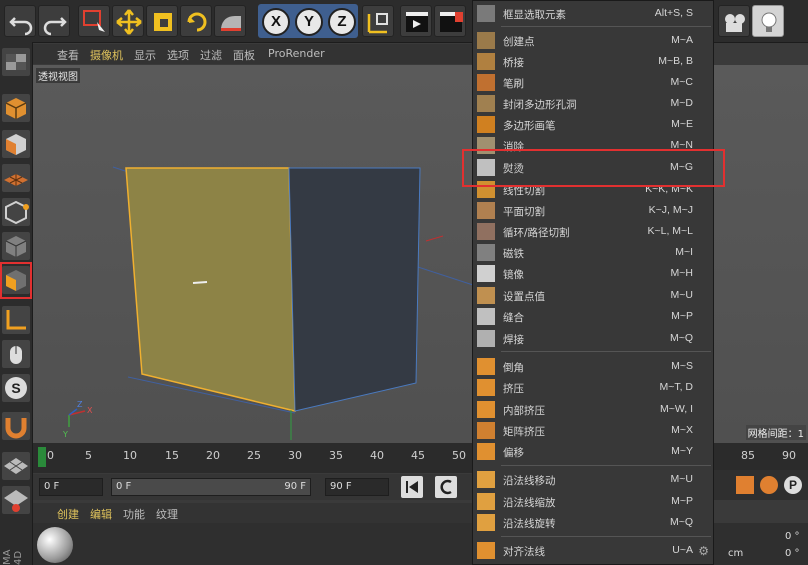  What do you see at coordinates (68, 55) in the screenshot?
I see `view-menu: 查看` at bounding box center [68, 55].